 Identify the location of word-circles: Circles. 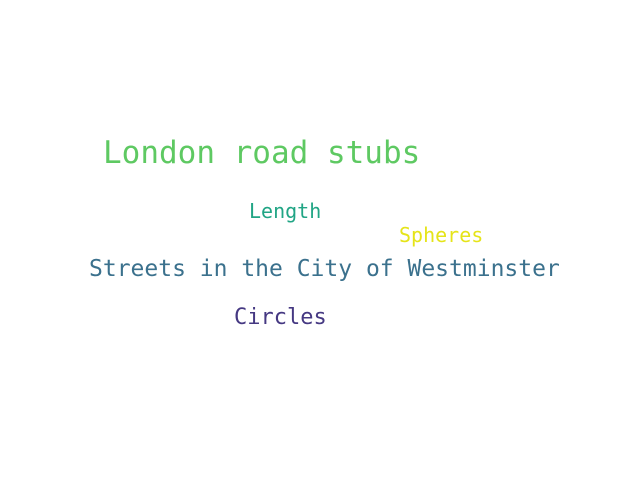
(280, 317).